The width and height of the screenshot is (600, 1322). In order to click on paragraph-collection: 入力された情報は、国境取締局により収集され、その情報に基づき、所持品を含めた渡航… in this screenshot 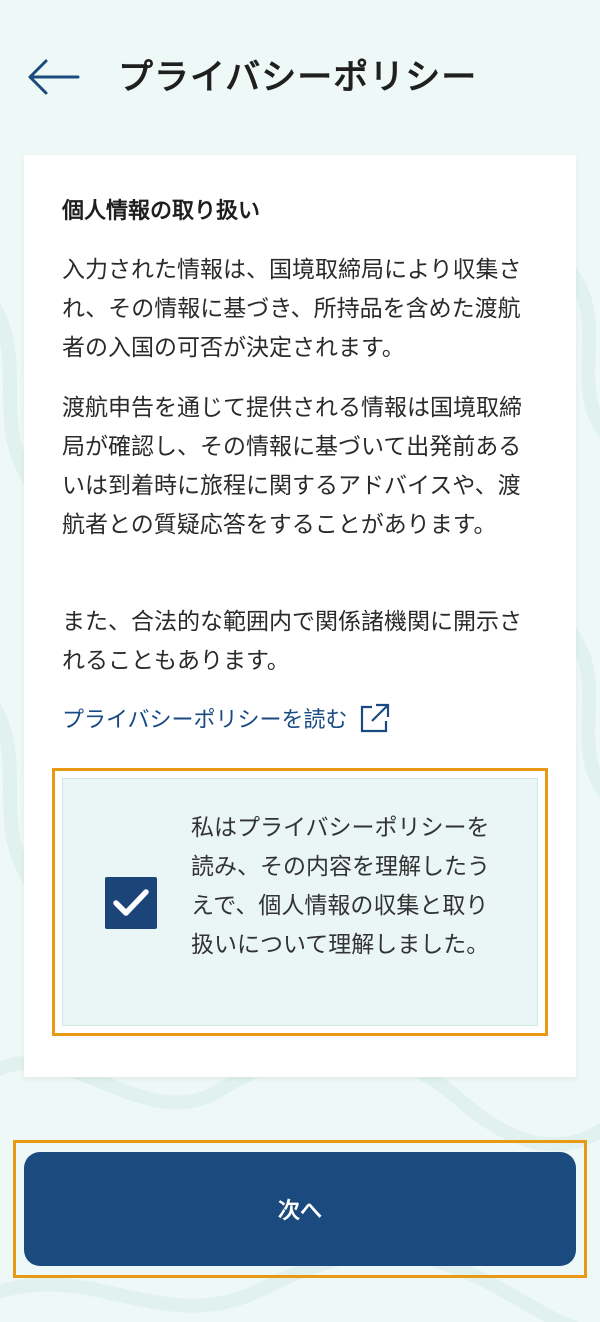, I will do `click(292, 309)`.